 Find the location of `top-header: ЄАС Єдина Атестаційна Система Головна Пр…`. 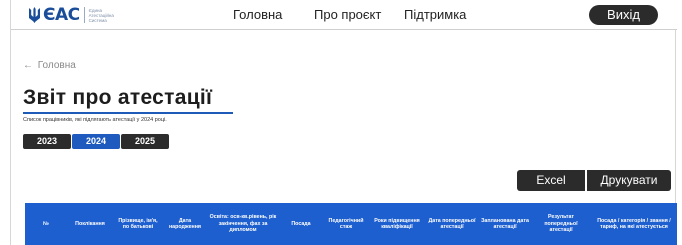

top-header: ЄАС Єдина Атестаційна Система Головна Пр… is located at coordinates (344, 15).